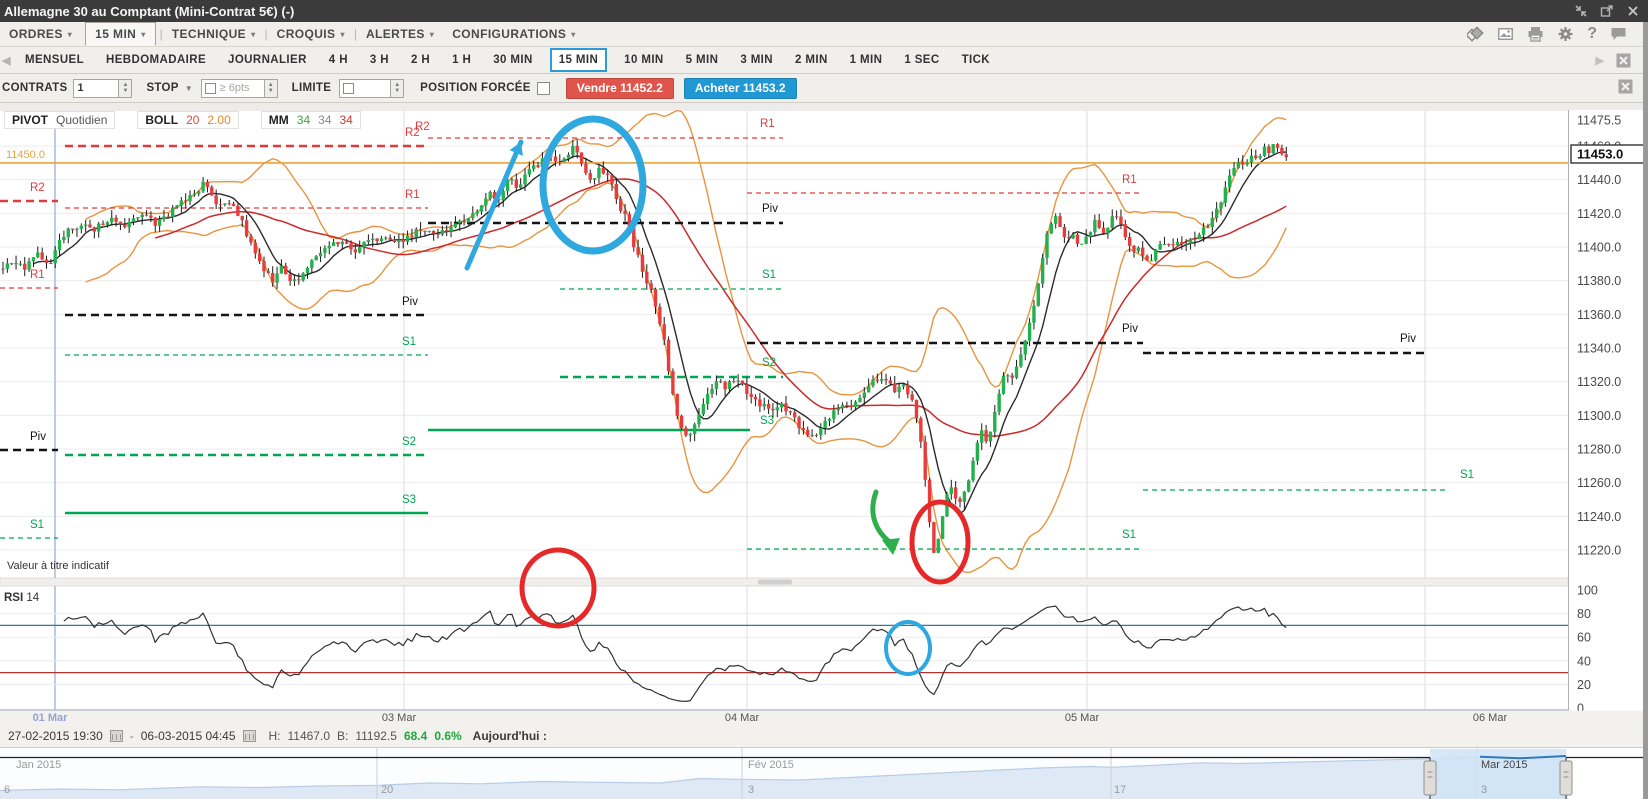  Describe the element at coordinates (1535, 34) in the screenshot. I see `printer-icon` at that location.